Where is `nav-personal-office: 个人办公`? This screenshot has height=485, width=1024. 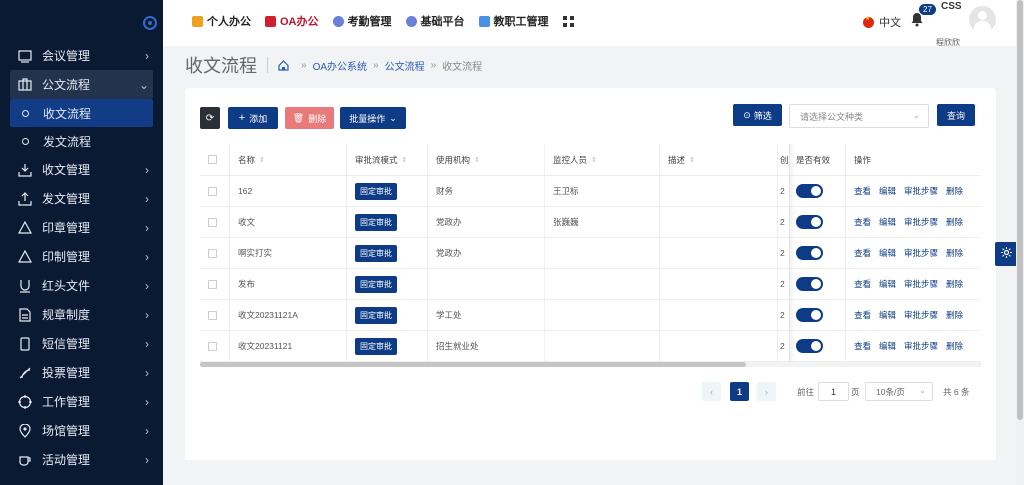 nav-personal-office: 个人办公 is located at coordinates (221, 21).